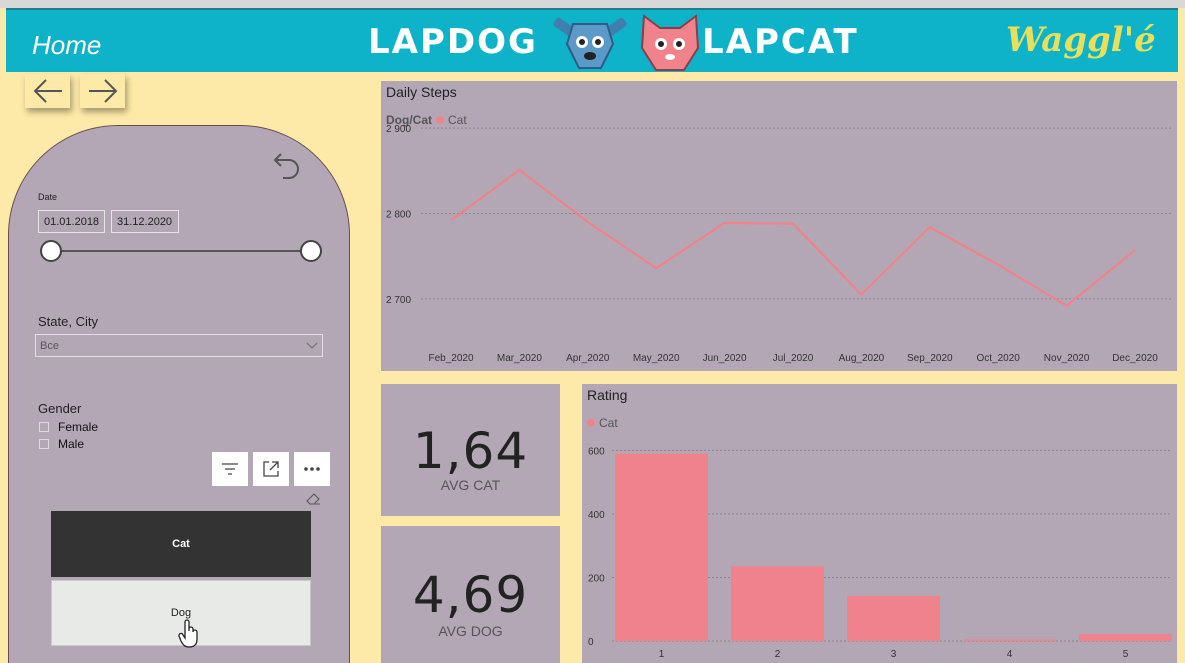 The height and width of the screenshot is (663, 1185). Describe the element at coordinates (51, 251) in the screenshot. I see `date-slider-start-handle` at that location.